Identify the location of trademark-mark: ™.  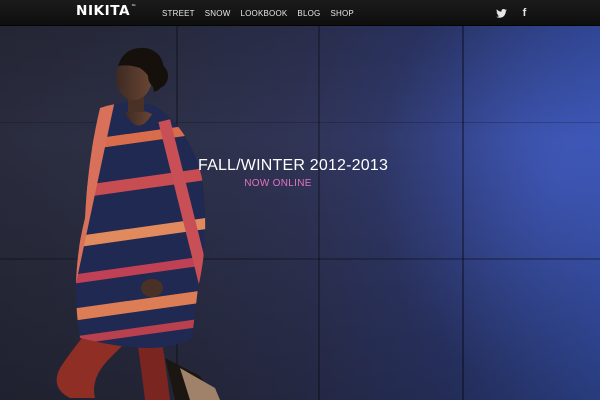
(134, 7).